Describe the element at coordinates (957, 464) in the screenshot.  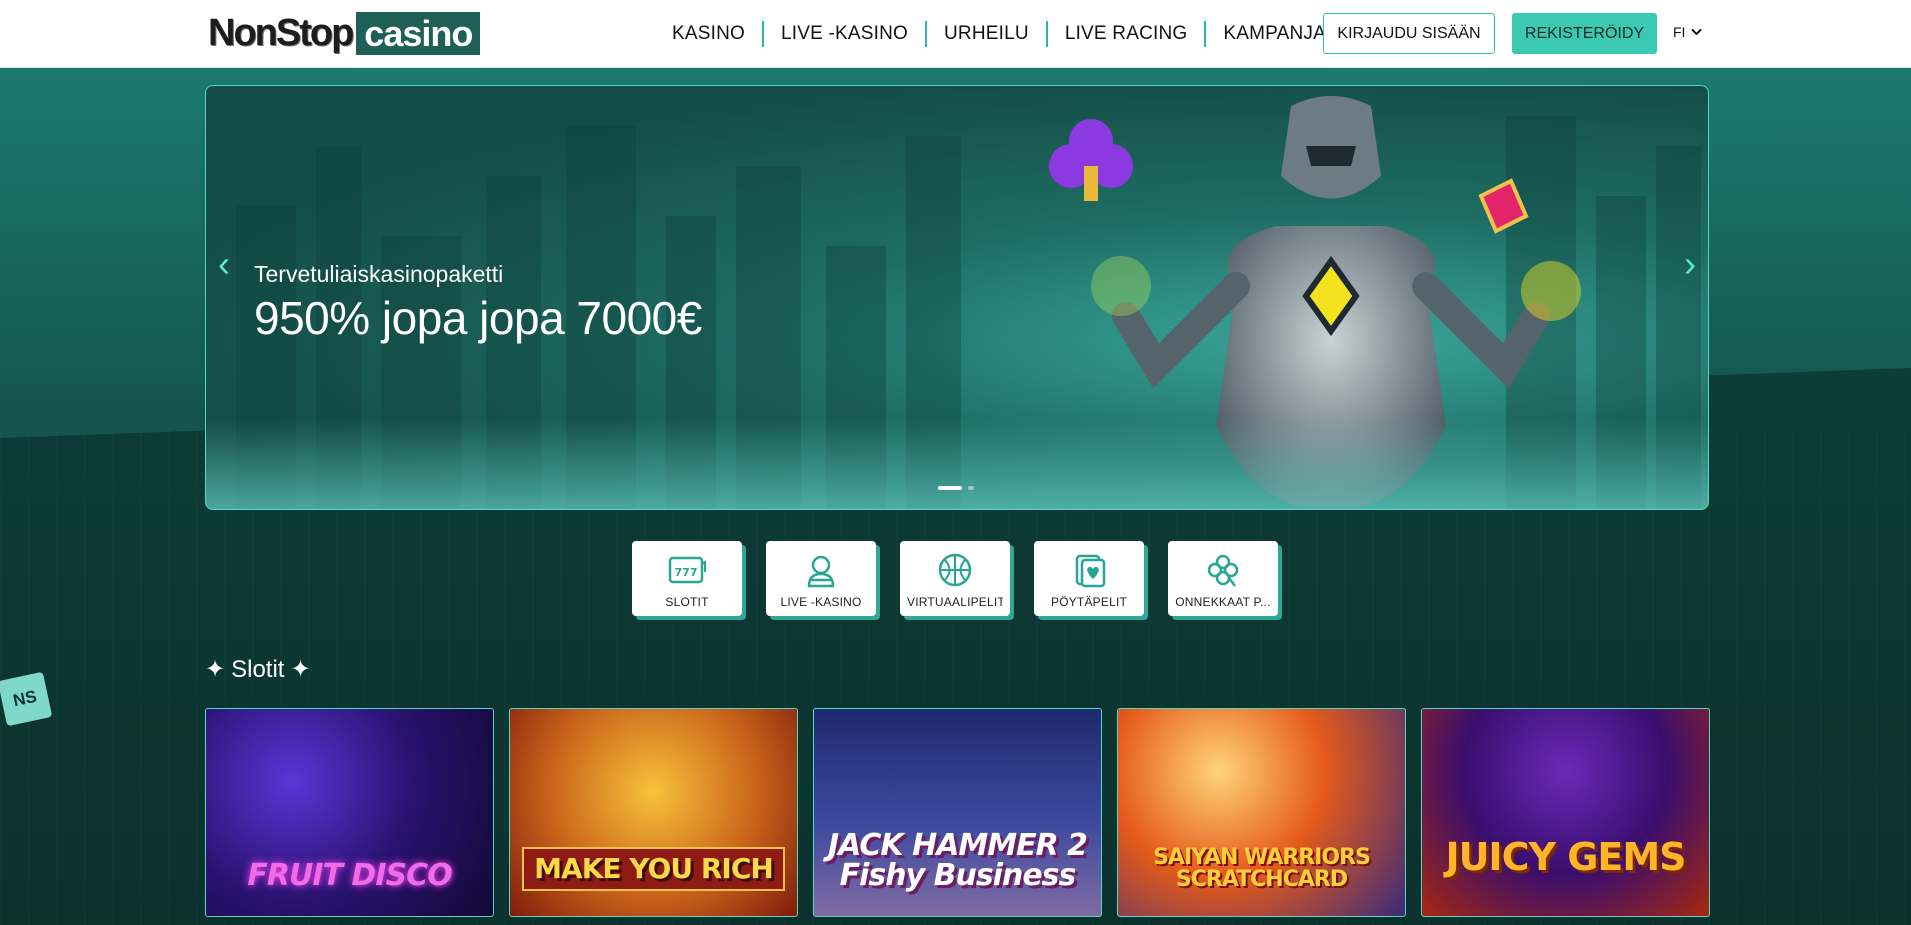
I see `hero-bottom-glow` at that location.